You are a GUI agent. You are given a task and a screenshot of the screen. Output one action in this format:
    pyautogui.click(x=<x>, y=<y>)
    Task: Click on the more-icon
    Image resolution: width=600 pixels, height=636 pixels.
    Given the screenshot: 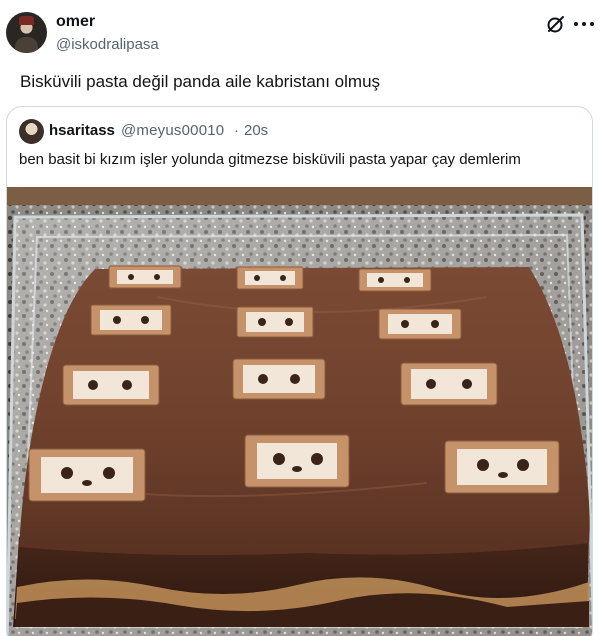 What is the action you would take?
    pyautogui.click(x=584, y=24)
    